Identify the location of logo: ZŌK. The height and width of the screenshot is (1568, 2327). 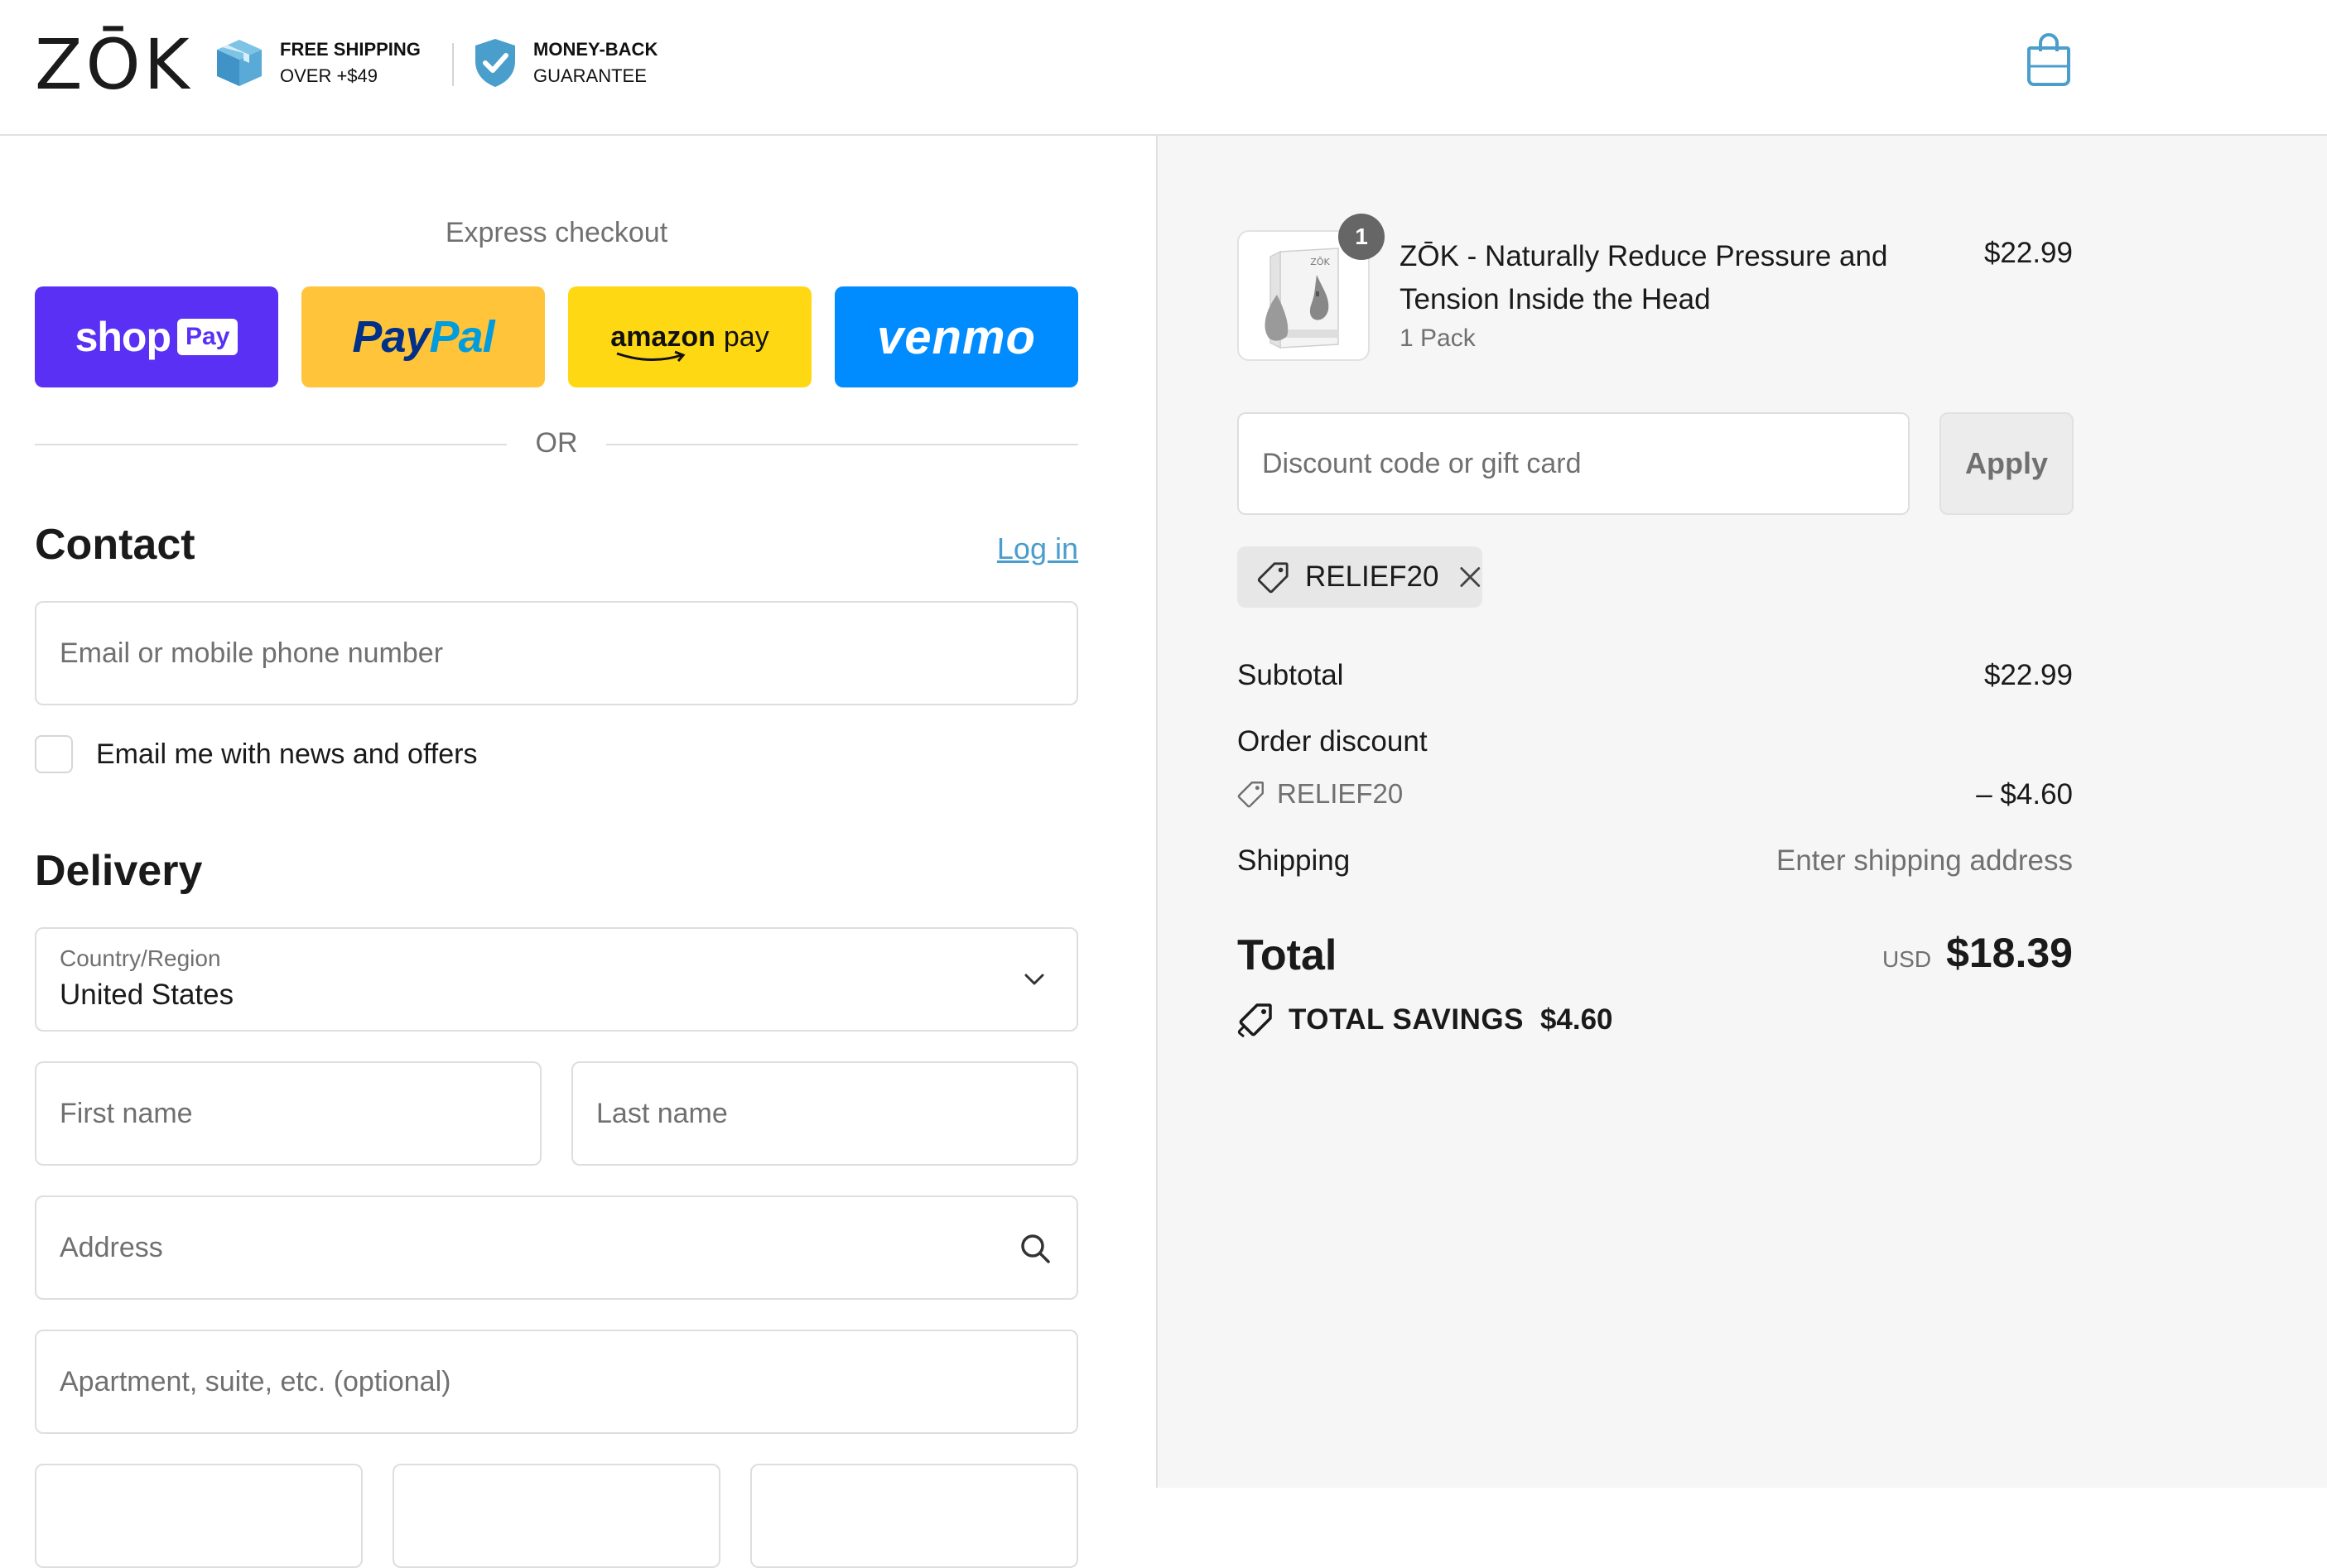
(114, 64).